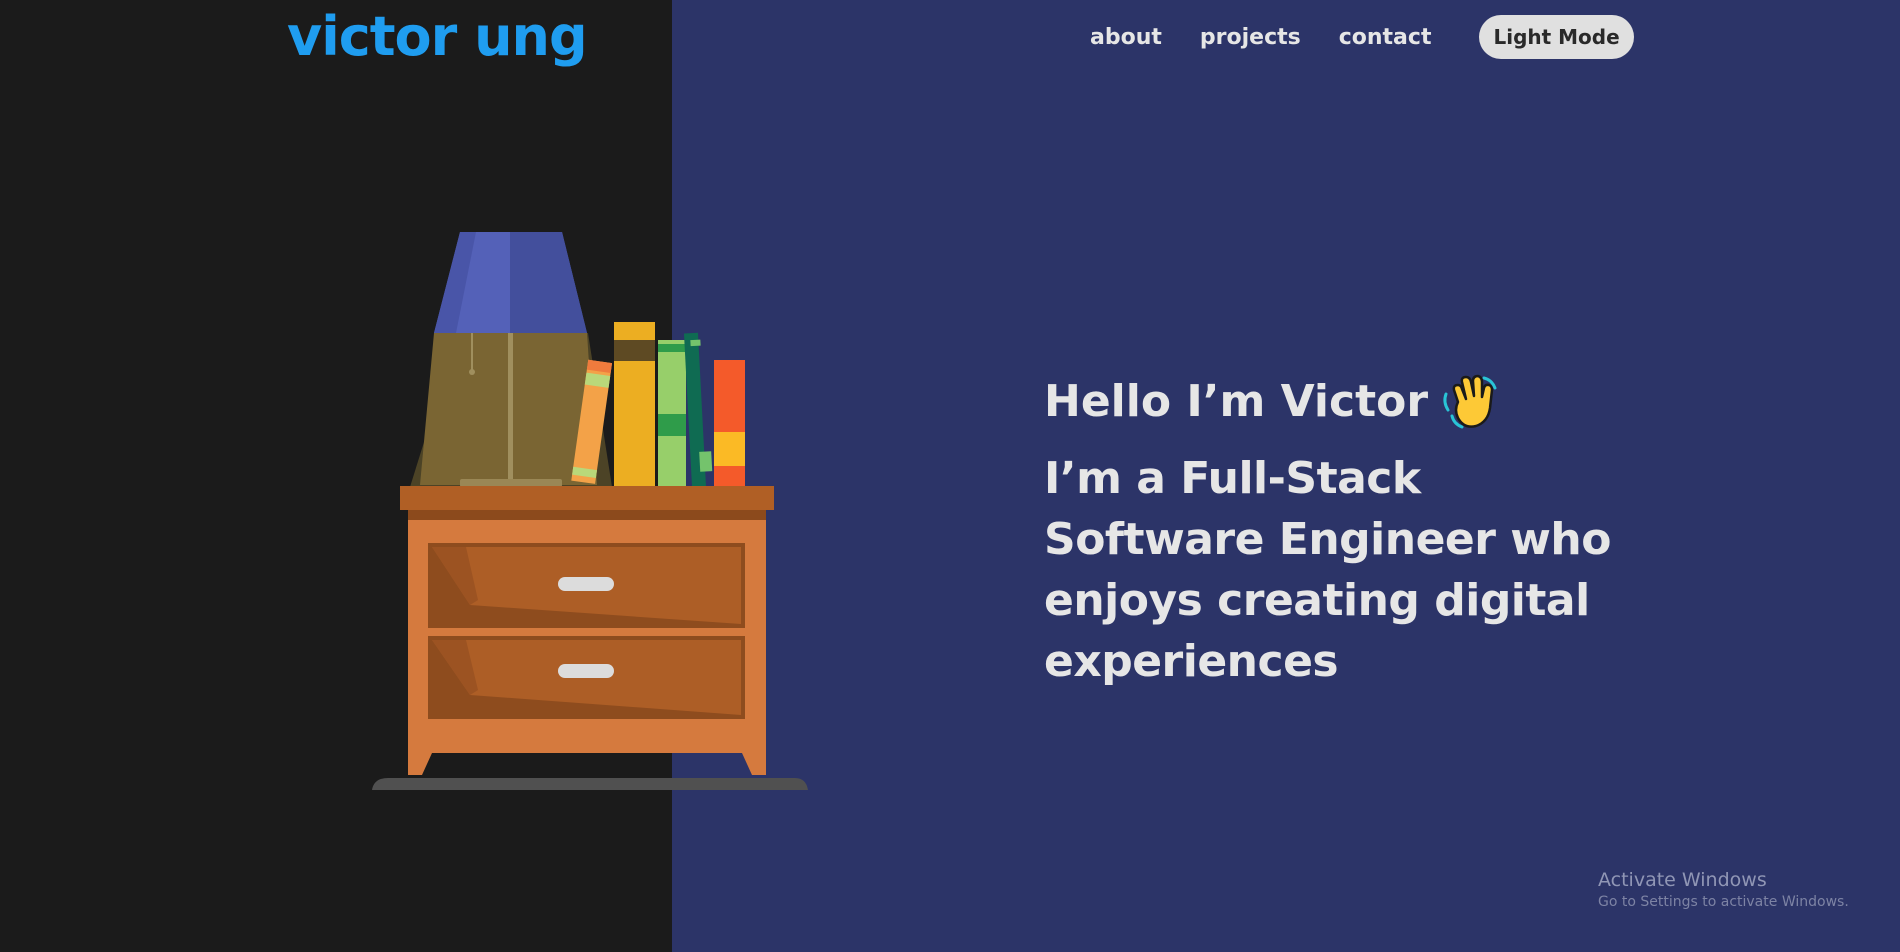 This screenshot has height=952, width=1900. What do you see at coordinates (1682, 880) in the screenshot?
I see `watermark-title: Activate Windows` at bounding box center [1682, 880].